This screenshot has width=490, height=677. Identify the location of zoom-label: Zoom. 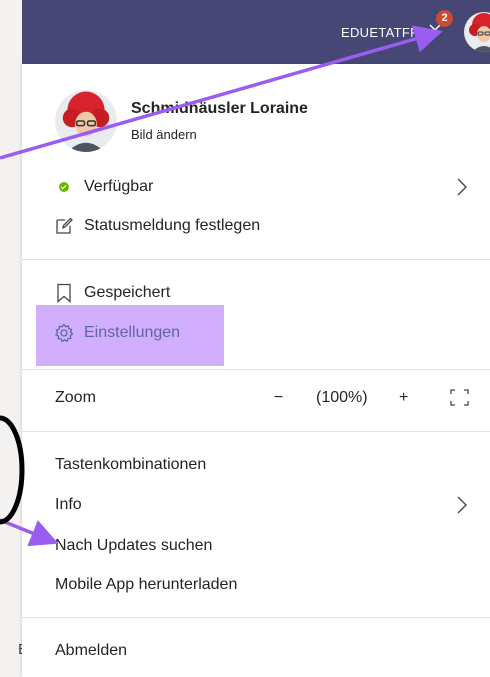
(75, 397).